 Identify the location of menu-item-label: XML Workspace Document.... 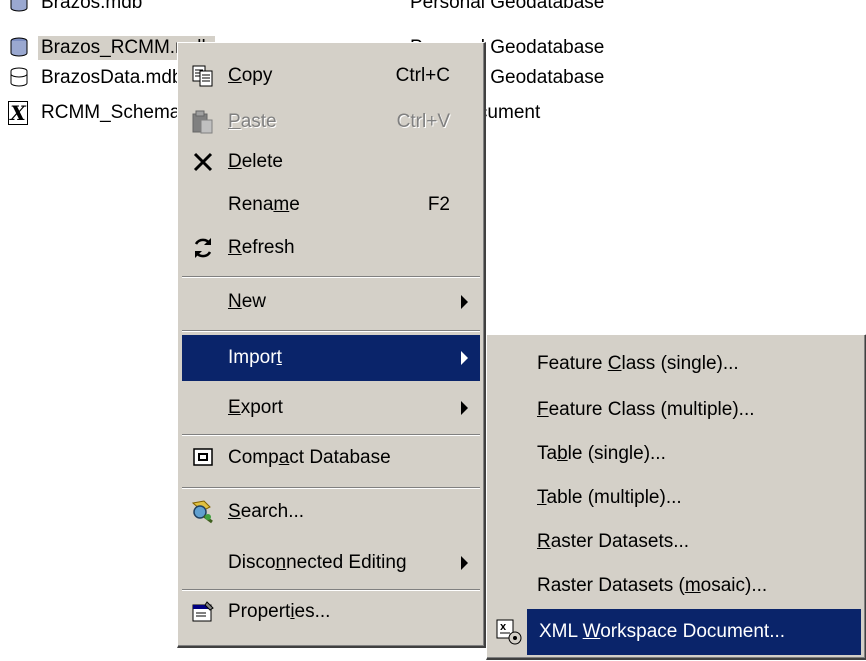
(662, 631).